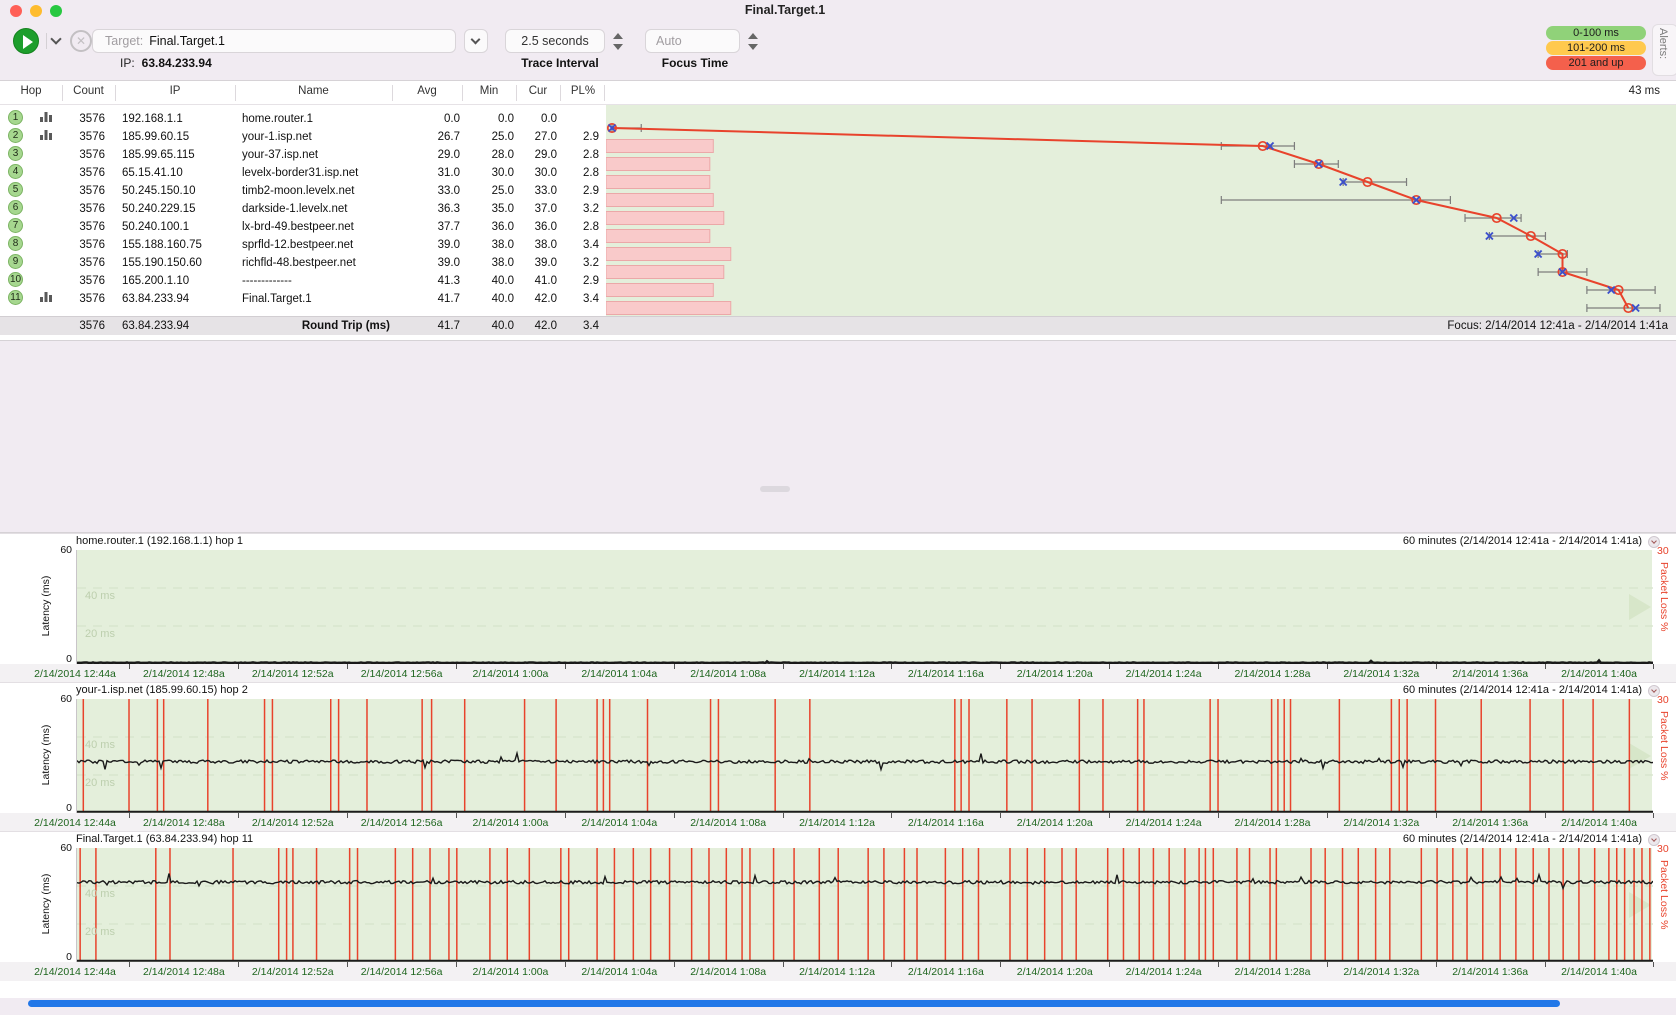  Describe the element at coordinates (448, 173) in the screenshot. I see `hop-avg: 31.0` at that location.